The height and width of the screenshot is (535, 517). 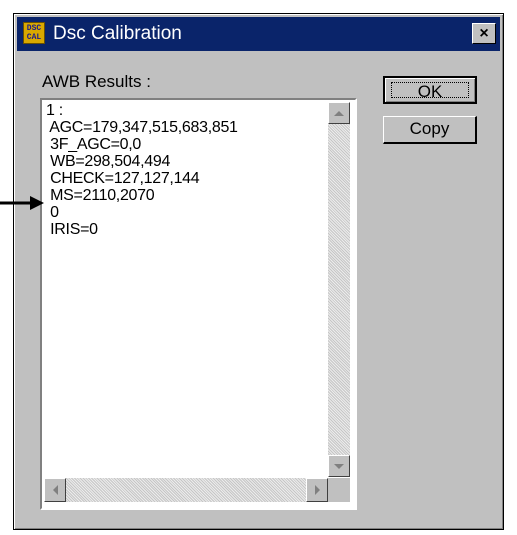 What do you see at coordinates (96, 81) in the screenshot?
I see `awb-results-label: AWB Results :` at bounding box center [96, 81].